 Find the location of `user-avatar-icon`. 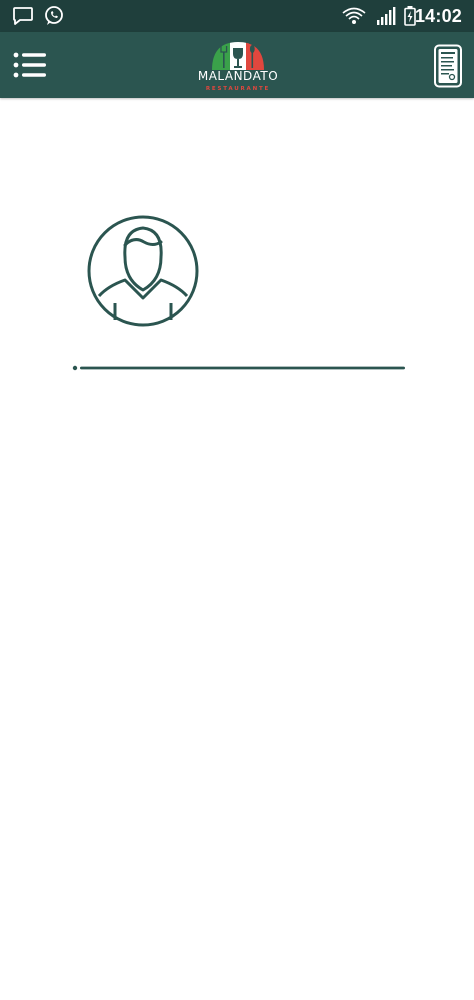

user-avatar-icon is located at coordinates (143, 271).